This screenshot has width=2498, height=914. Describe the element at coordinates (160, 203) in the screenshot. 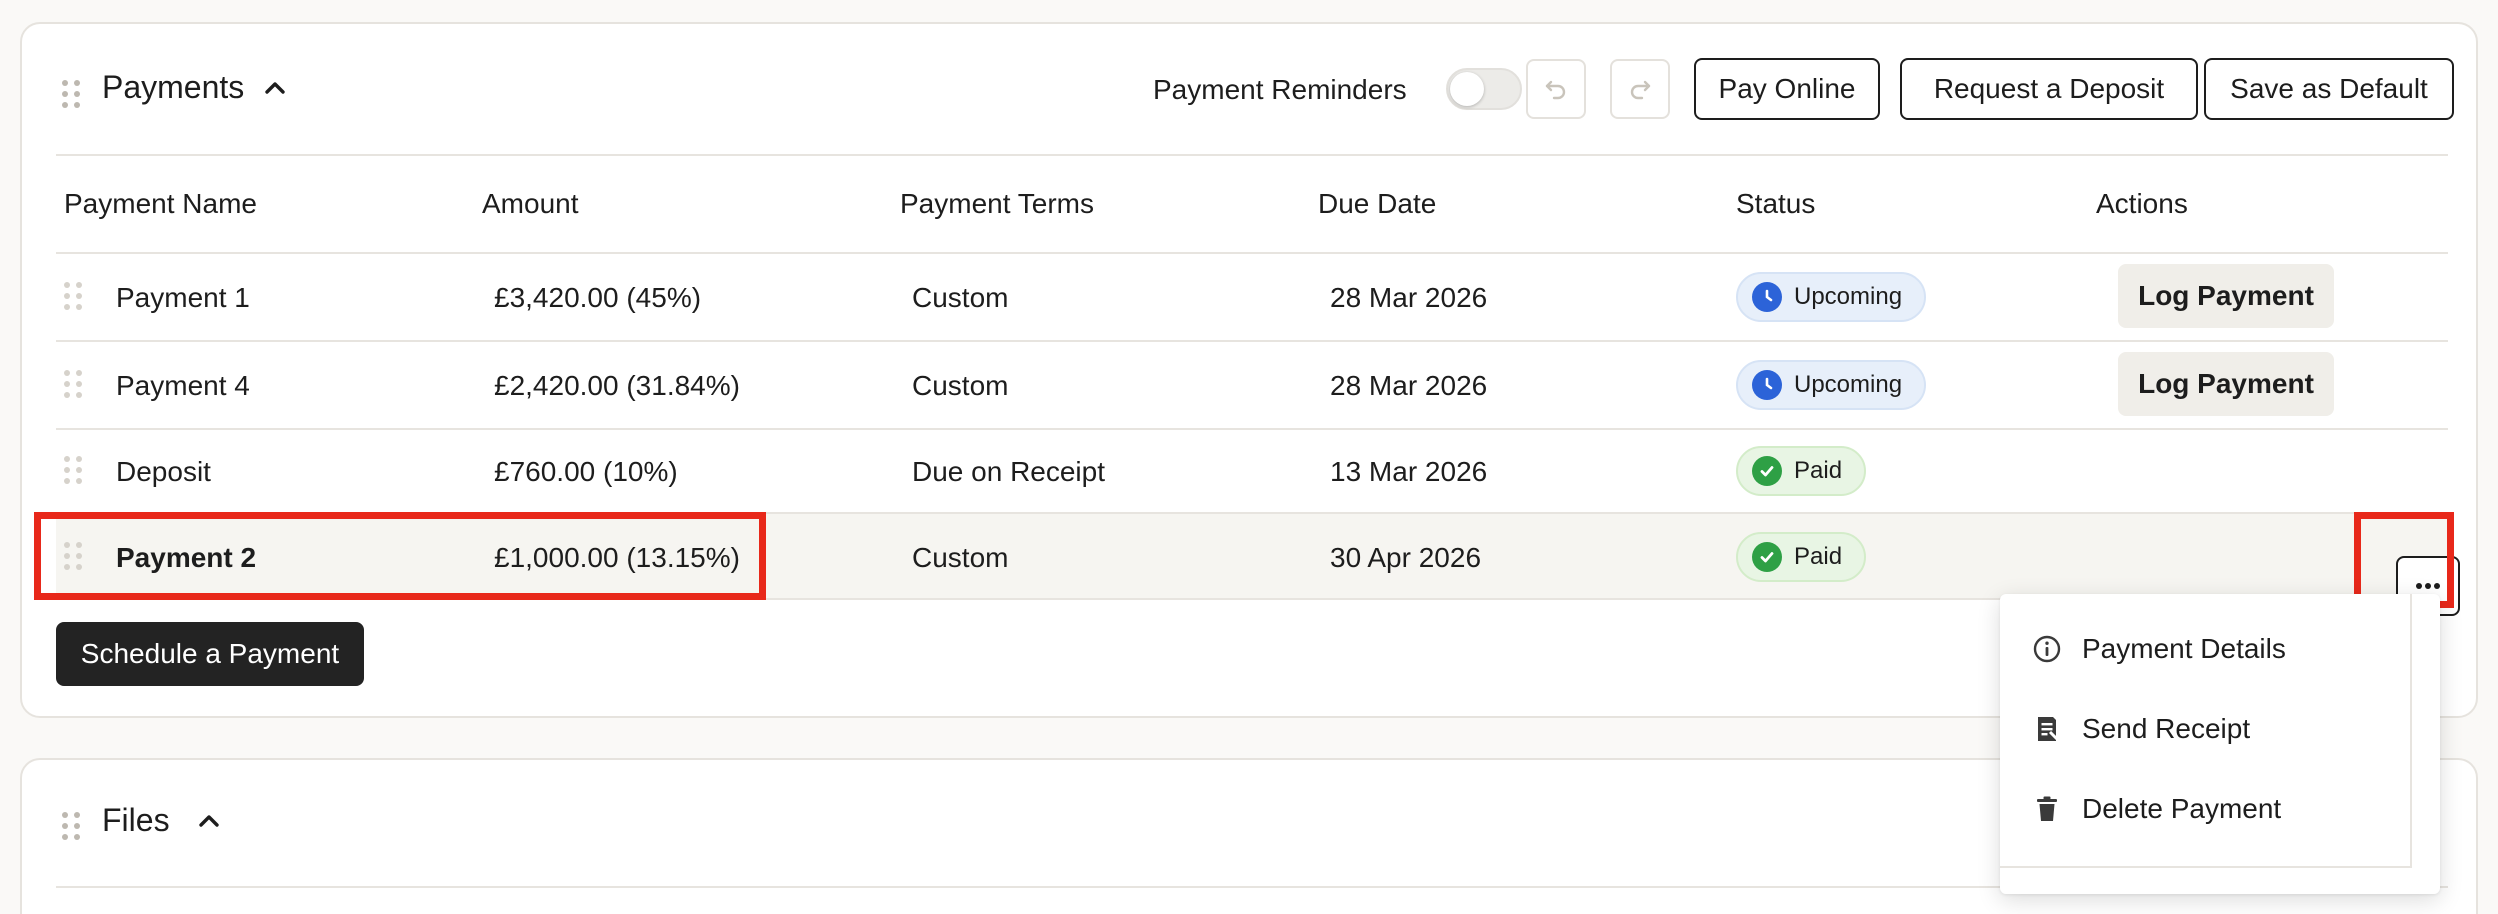

I see `column-header-payment-name: Payment Name` at that location.